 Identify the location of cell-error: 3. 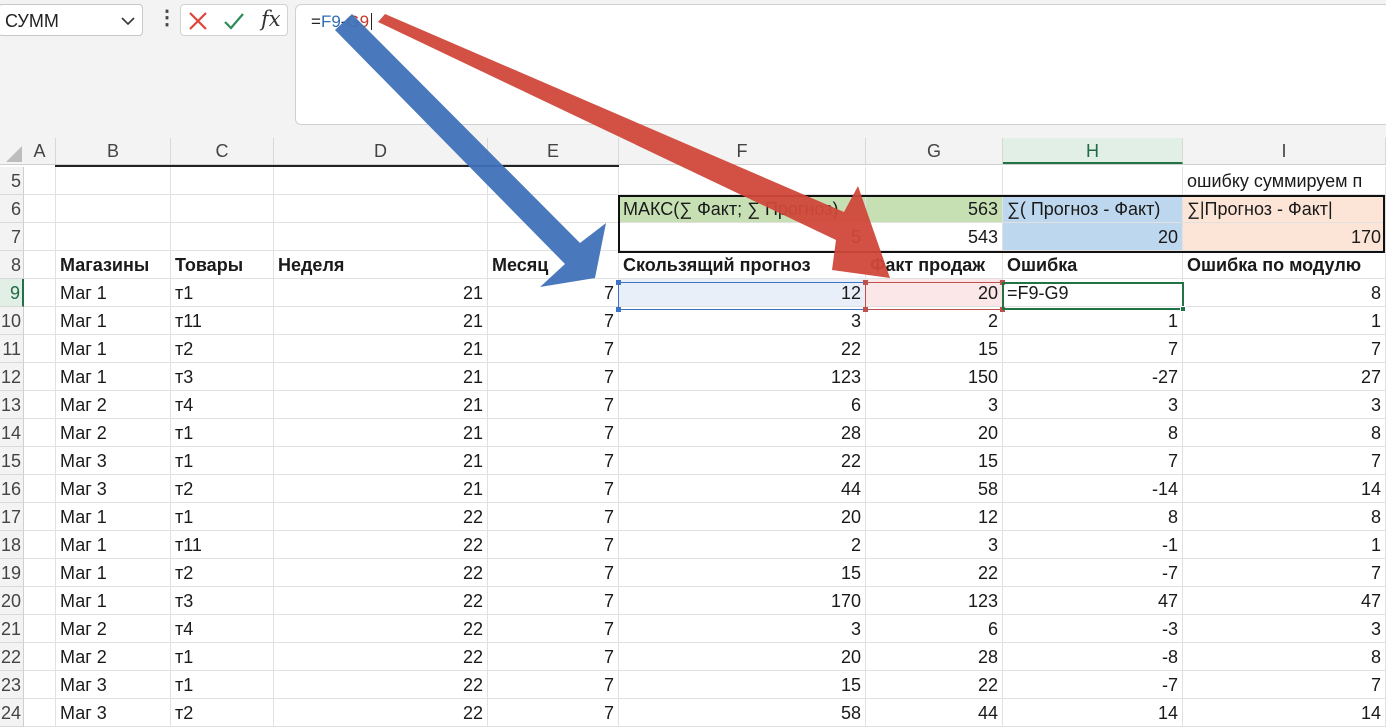
(1093, 405).